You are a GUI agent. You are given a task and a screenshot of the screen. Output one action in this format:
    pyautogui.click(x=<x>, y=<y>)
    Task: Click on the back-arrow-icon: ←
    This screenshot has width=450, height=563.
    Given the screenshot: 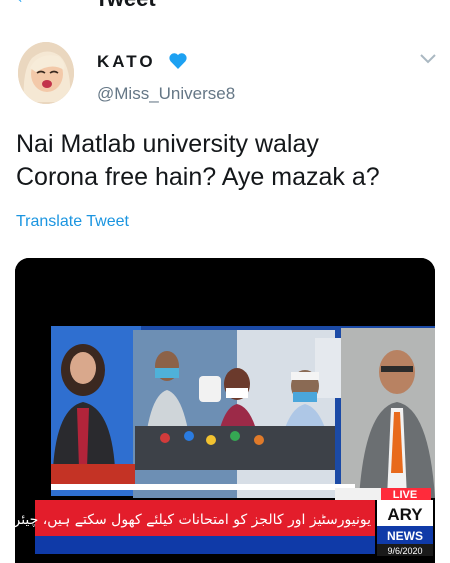 What is the action you would take?
    pyautogui.click(x=24, y=4)
    